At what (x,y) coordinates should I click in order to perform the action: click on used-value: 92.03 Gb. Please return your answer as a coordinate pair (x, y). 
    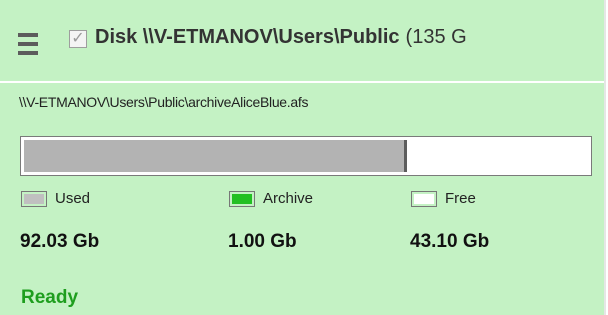
    Looking at the image, I should click on (60, 241).